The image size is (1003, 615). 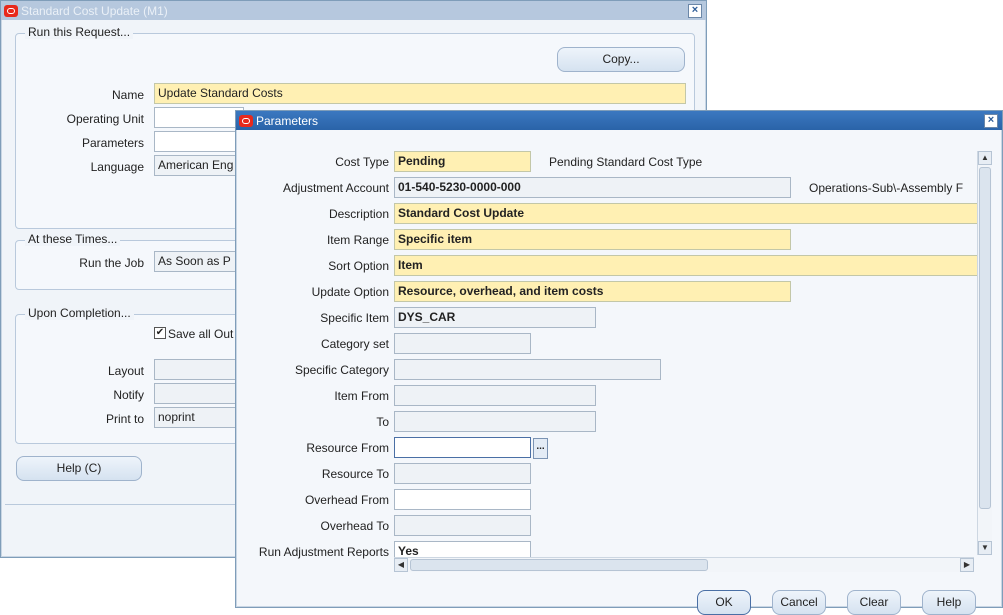 I want to click on item-range-label: Item Range, so click(x=357, y=240).